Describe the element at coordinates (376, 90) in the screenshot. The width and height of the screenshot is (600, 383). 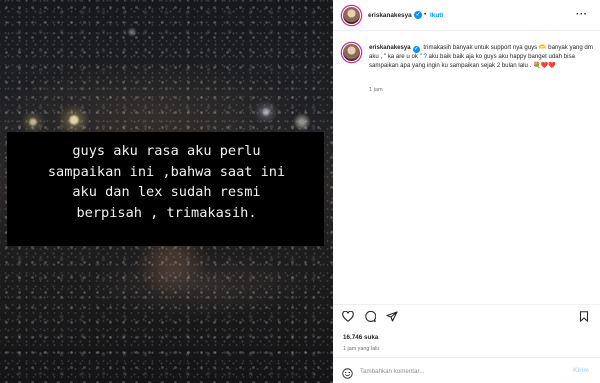
I see `caption-timestamp: 1 jam` at that location.